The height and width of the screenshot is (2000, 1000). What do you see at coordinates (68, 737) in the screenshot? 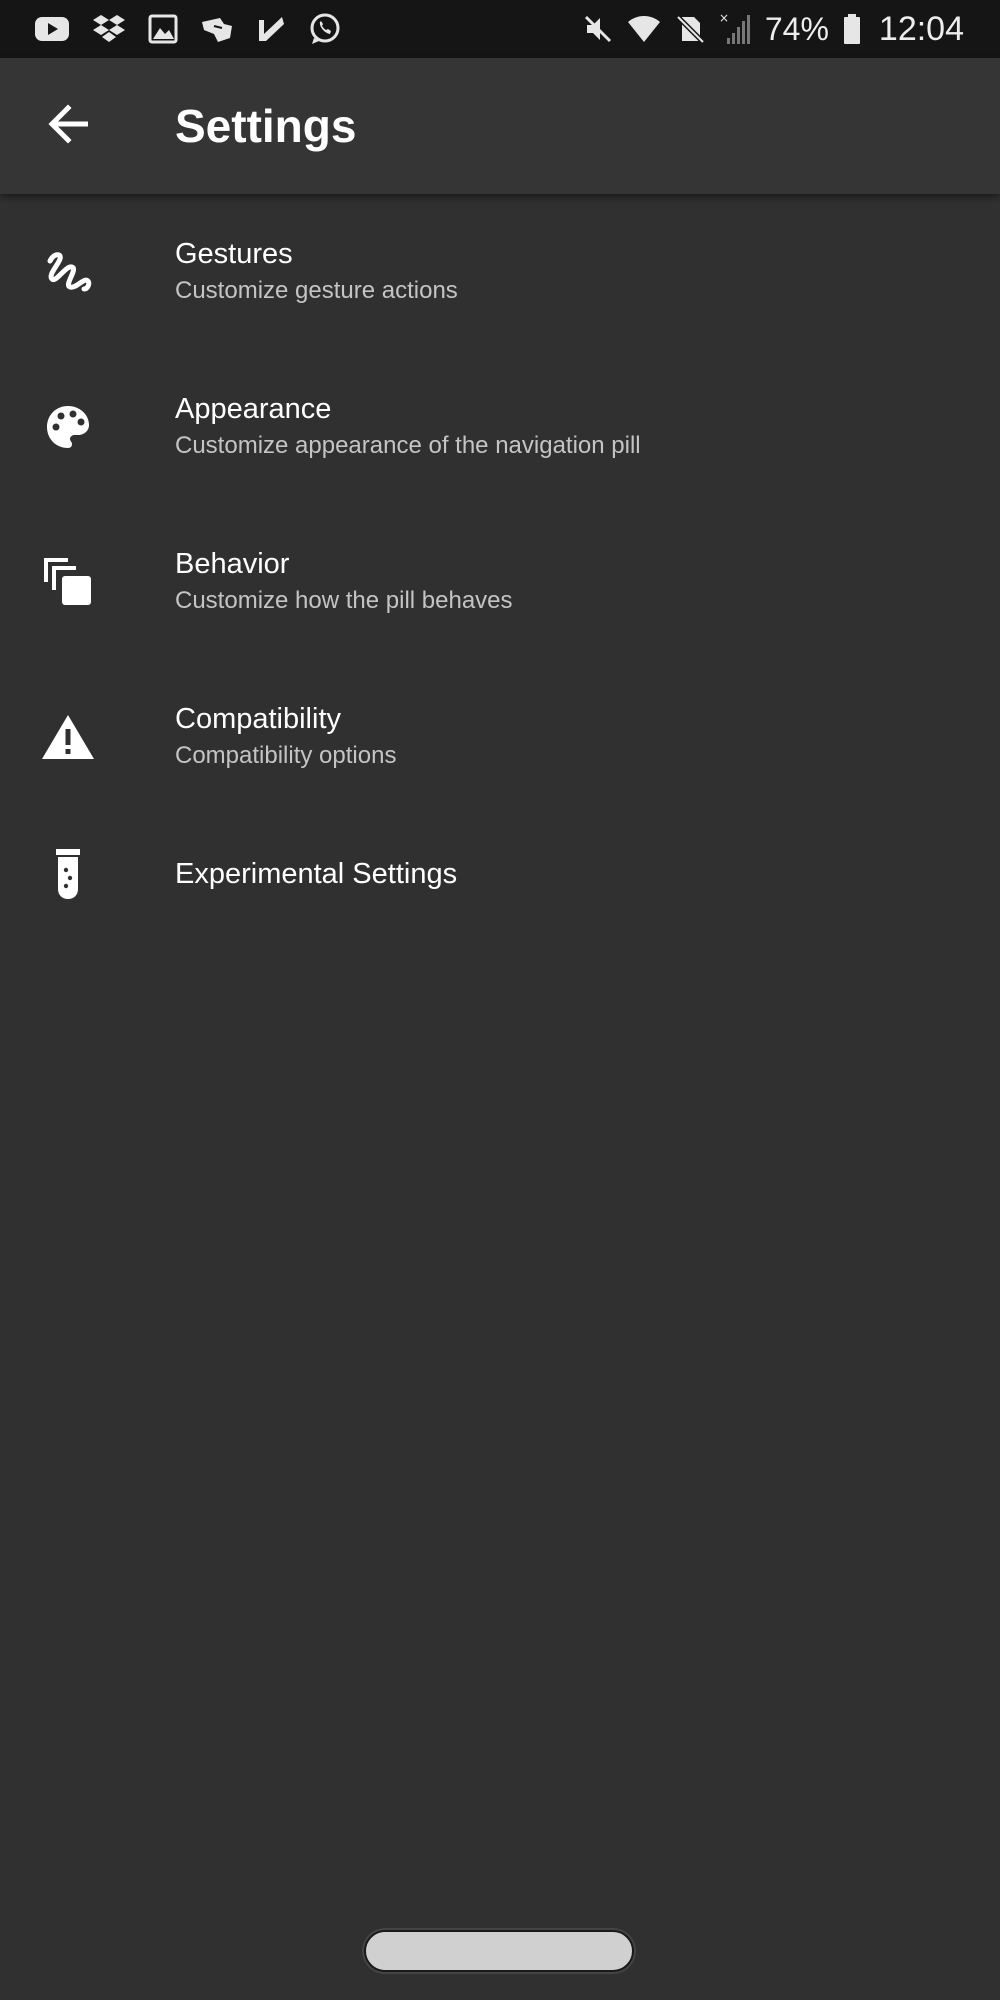
I see `warning-icon` at bounding box center [68, 737].